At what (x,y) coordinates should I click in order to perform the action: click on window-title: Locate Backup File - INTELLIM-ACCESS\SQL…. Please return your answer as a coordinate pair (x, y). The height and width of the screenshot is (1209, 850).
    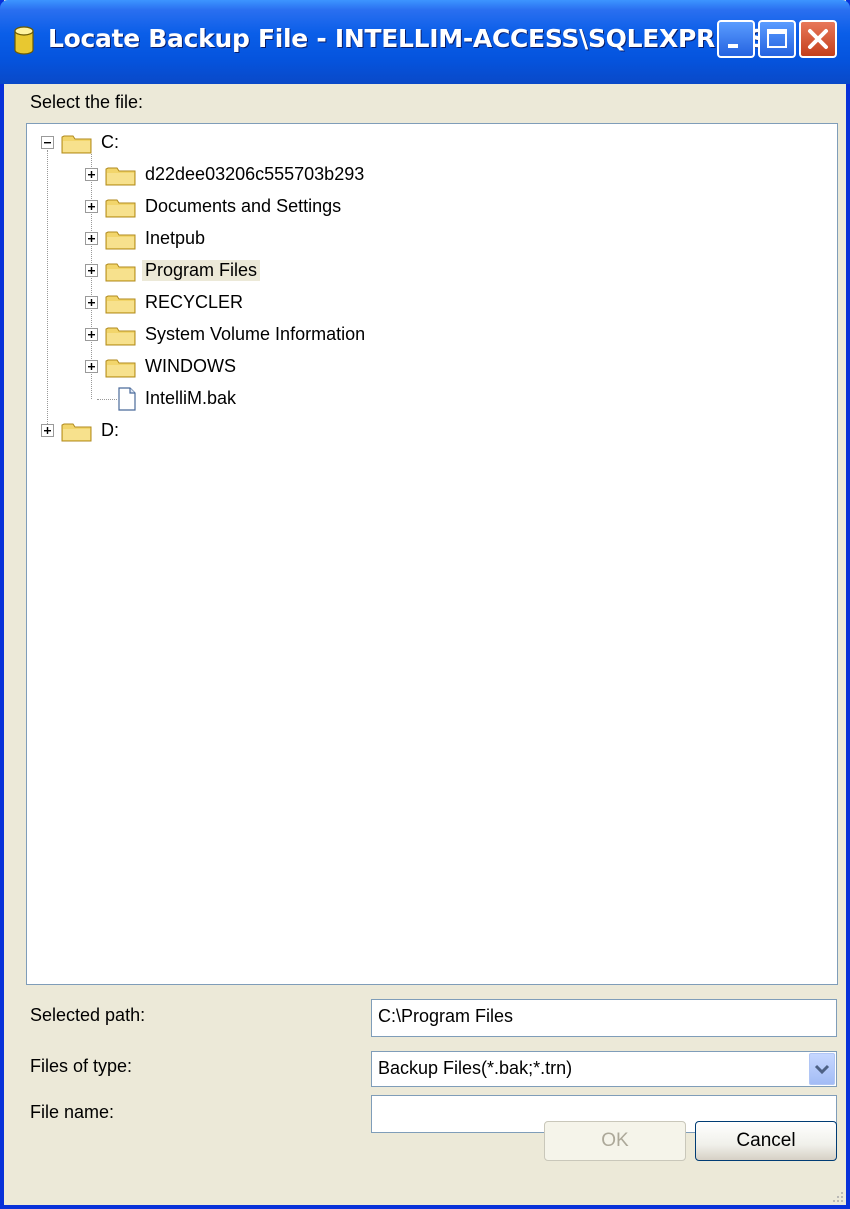
    Looking at the image, I should click on (407, 38).